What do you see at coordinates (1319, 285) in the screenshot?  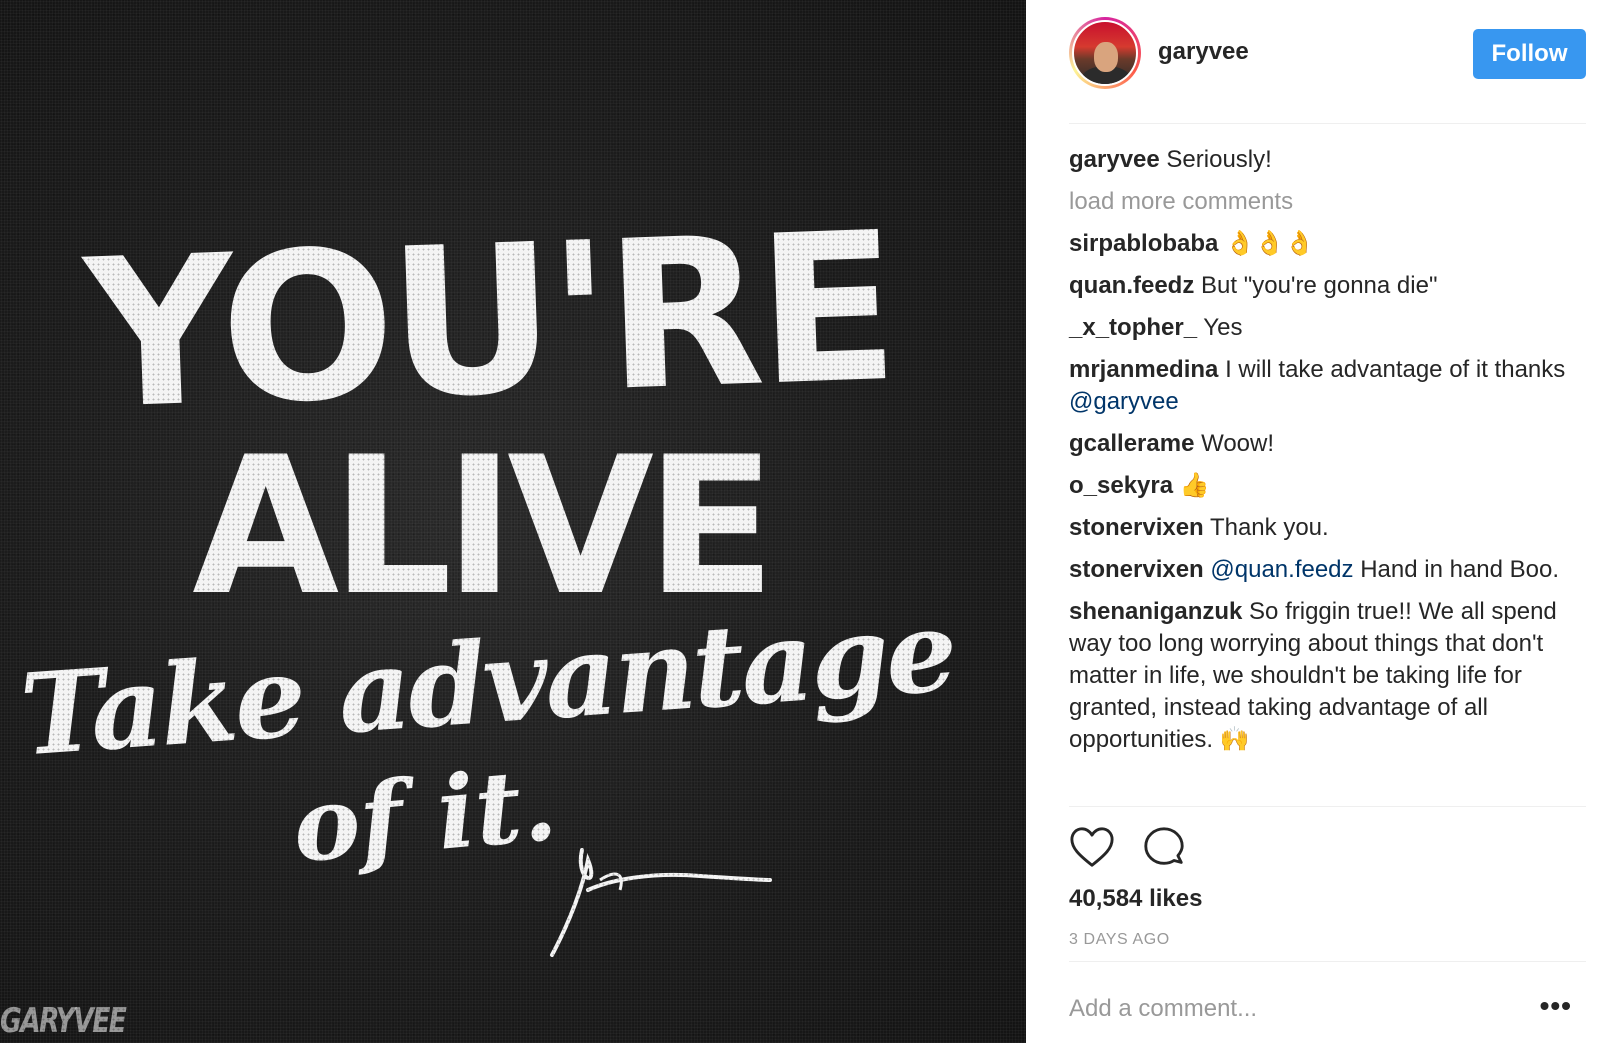 I see `comment-text: But "you're gonna die"` at bounding box center [1319, 285].